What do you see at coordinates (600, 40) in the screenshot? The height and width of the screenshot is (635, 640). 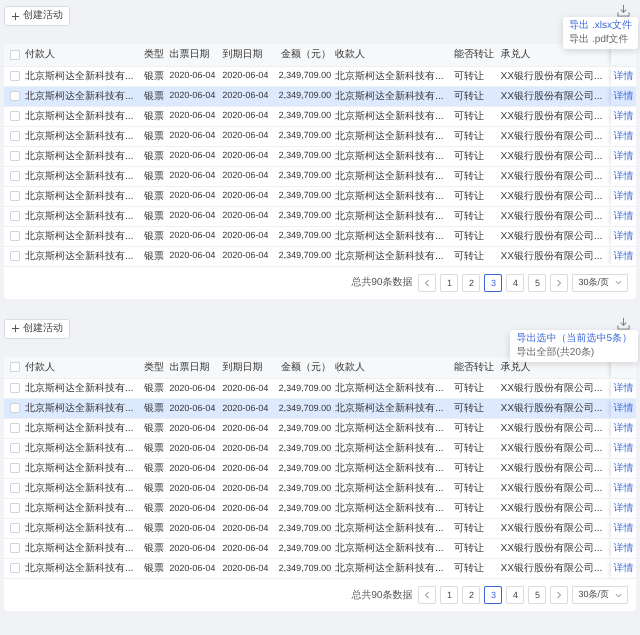 I see `menu-item: 导出 .pdf文件` at bounding box center [600, 40].